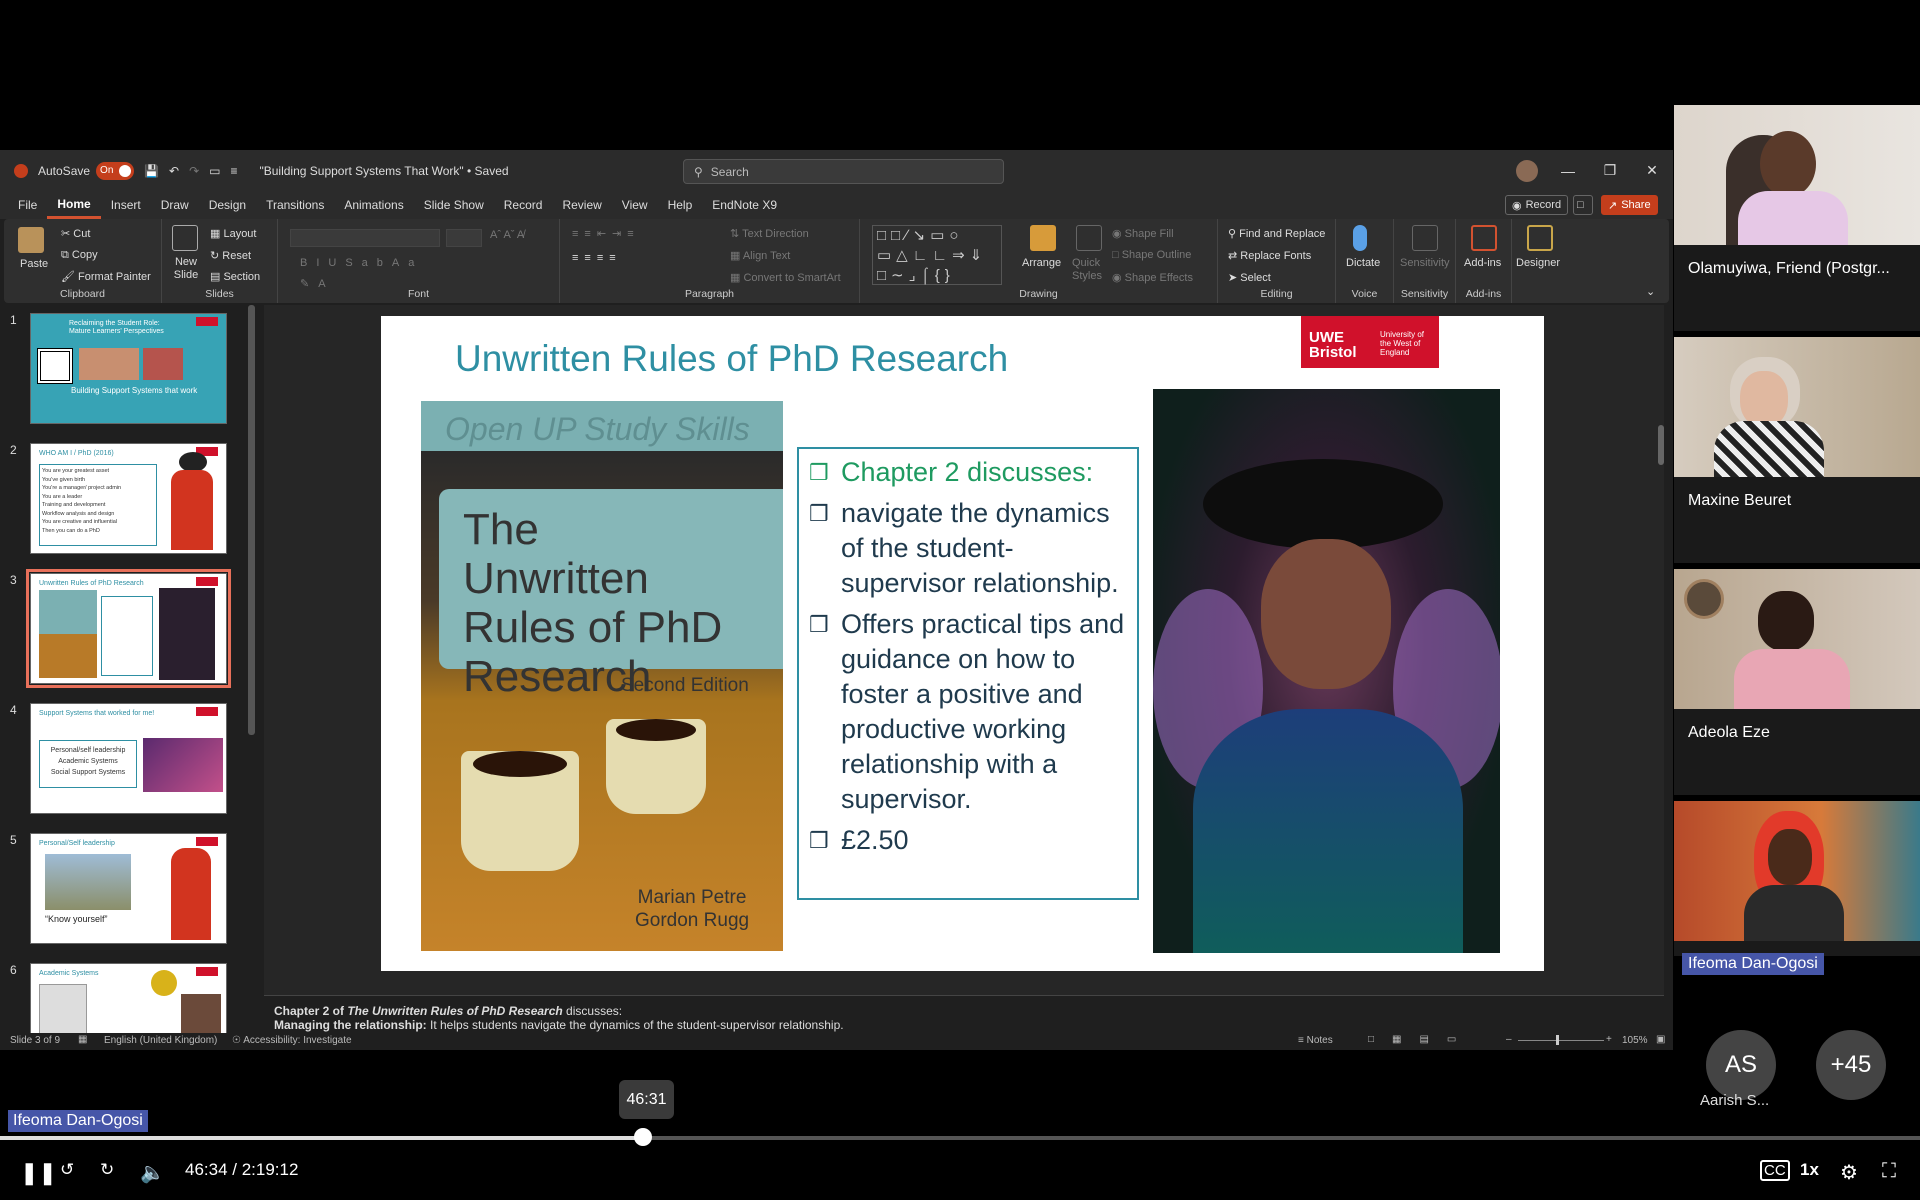  Describe the element at coordinates (128, 888) in the screenshot. I see `slide-thumbnail-5: Personal/Self leadership “Know yourself”` at that location.